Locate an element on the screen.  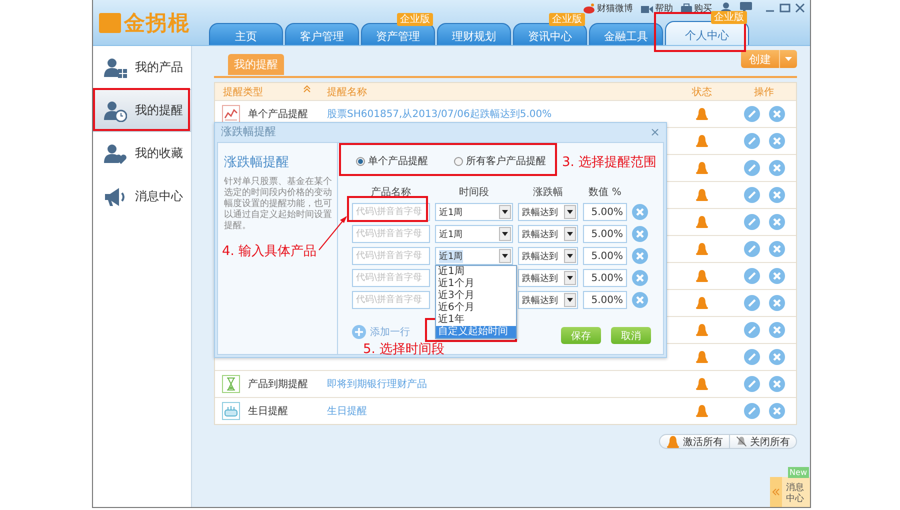
period-option: 近6个月 is located at coordinates (476, 308).